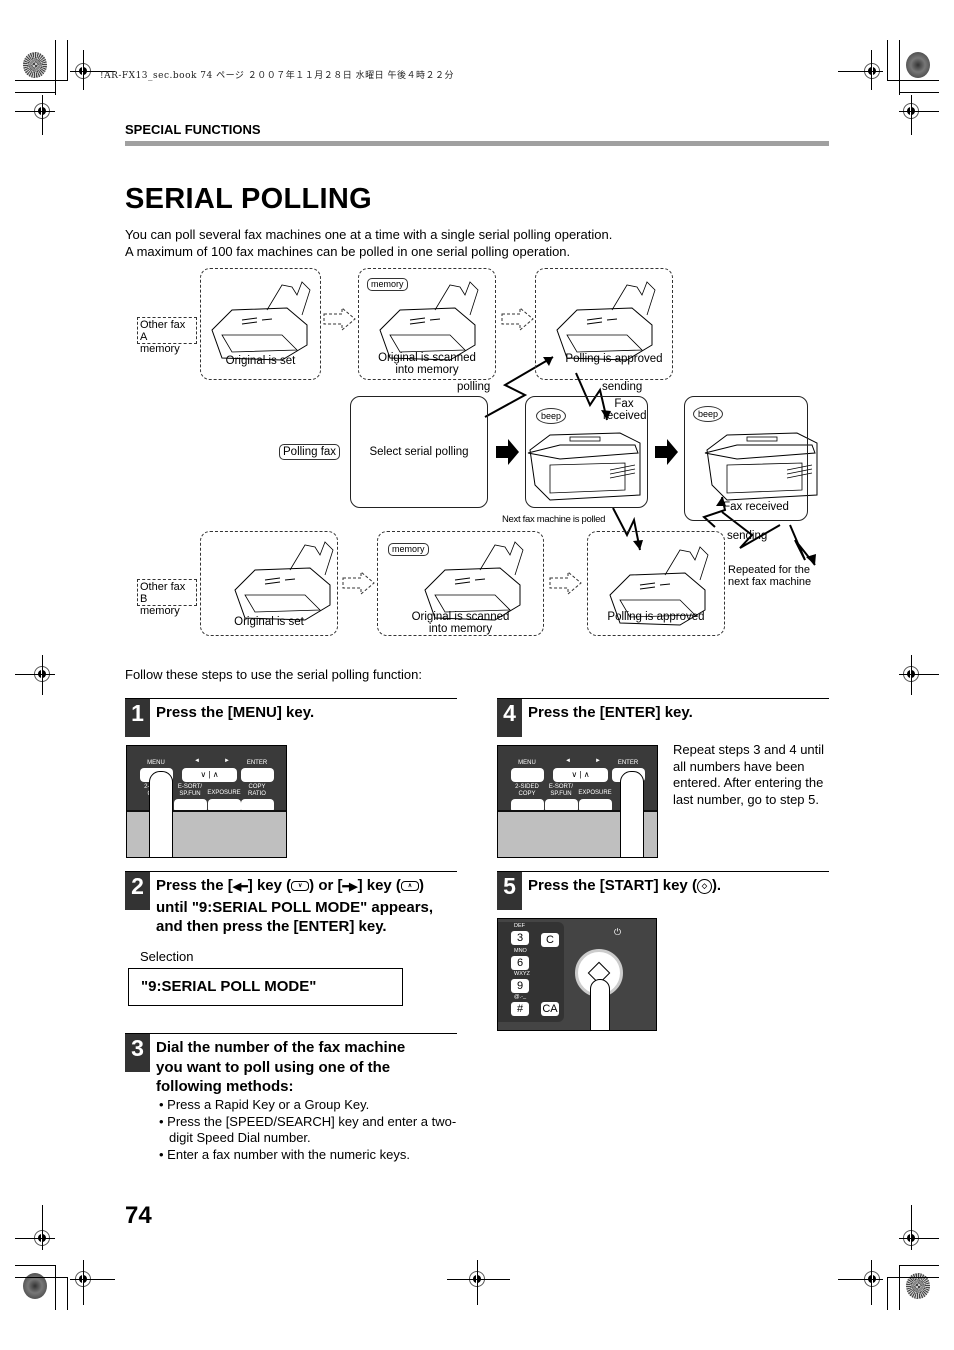  I want to click on numeric-key-9: 9, so click(520, 986).